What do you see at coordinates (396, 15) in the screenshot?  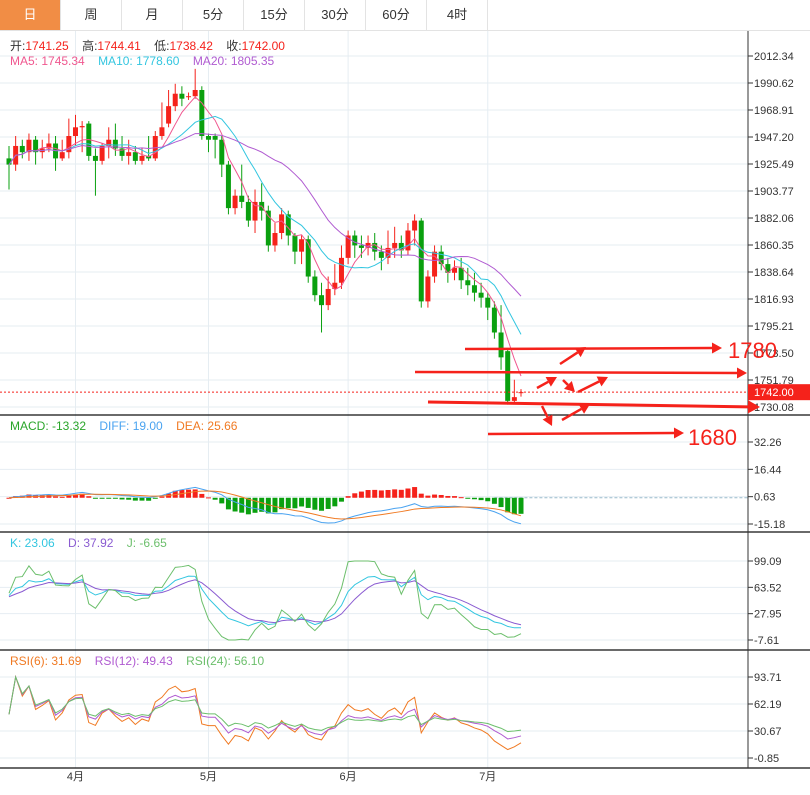 I see `tab-6: 60分` at bounding box center [396, 15].